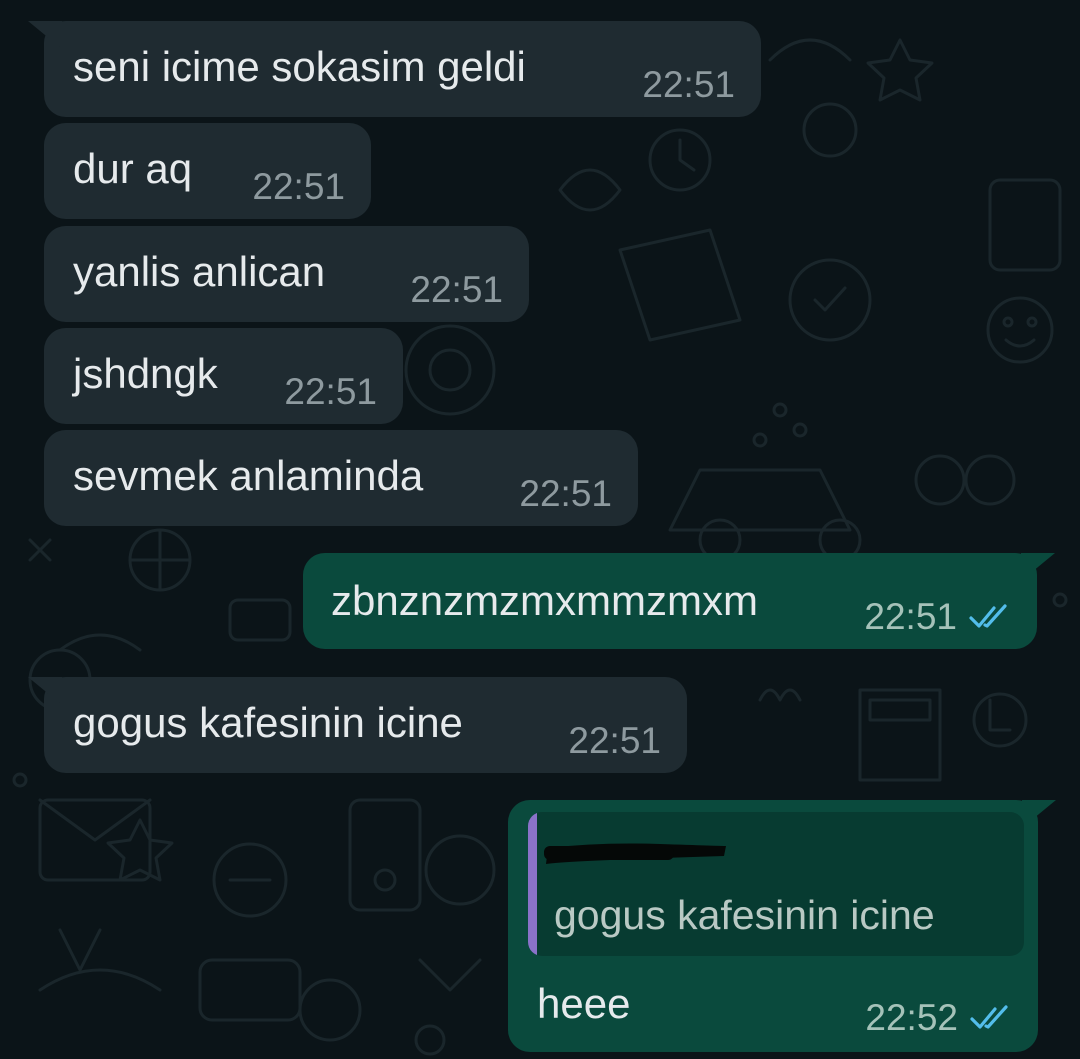 This screenshot has width=1080, height=1059. Describe the element at coordinates (532, 884) in the screenshot. I see `quote-accent-bar` at that location.